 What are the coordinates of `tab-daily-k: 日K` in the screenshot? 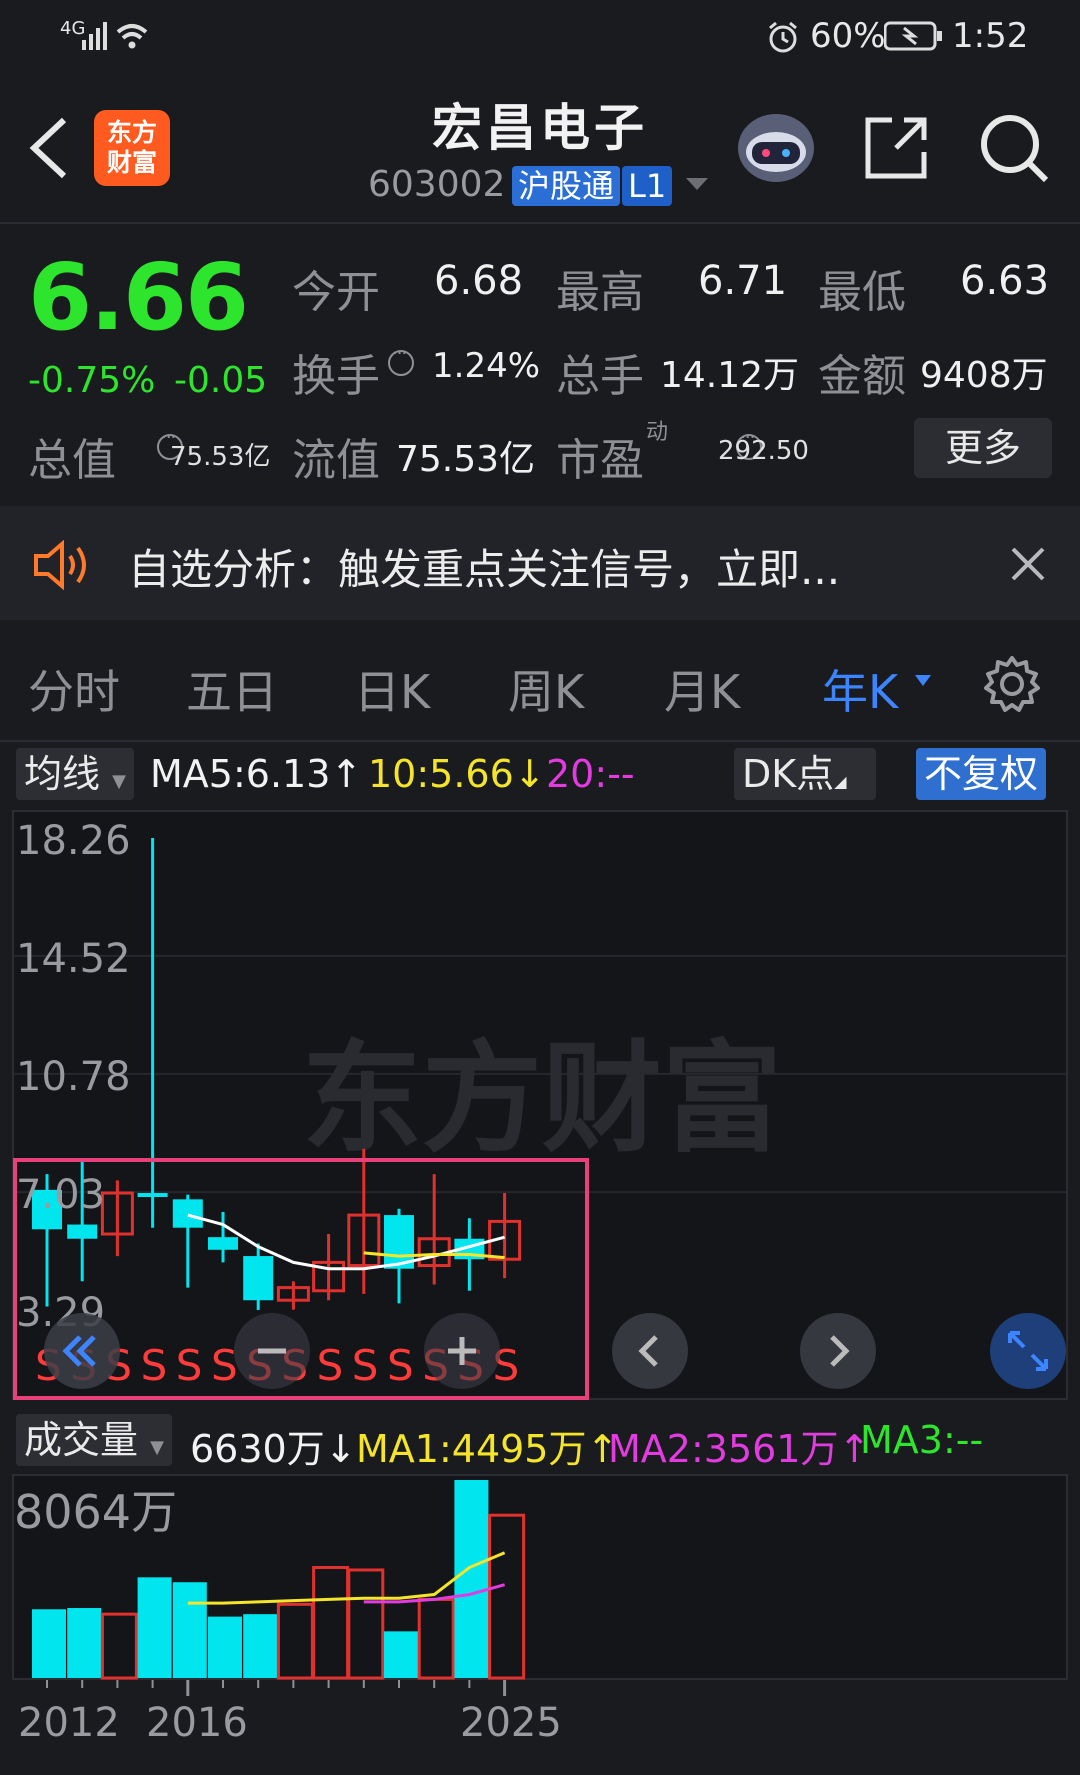 It's located at (392, 689).